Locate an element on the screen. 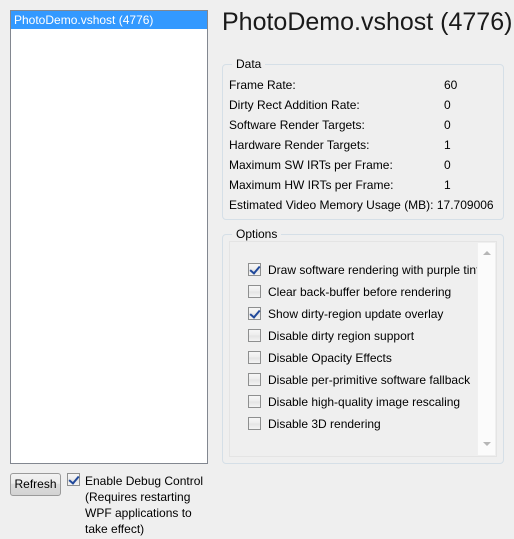 The width and height of the screenshot is (514, 539). option-label: Draw software rendering with purple tint is located at coordinates (374, 270).